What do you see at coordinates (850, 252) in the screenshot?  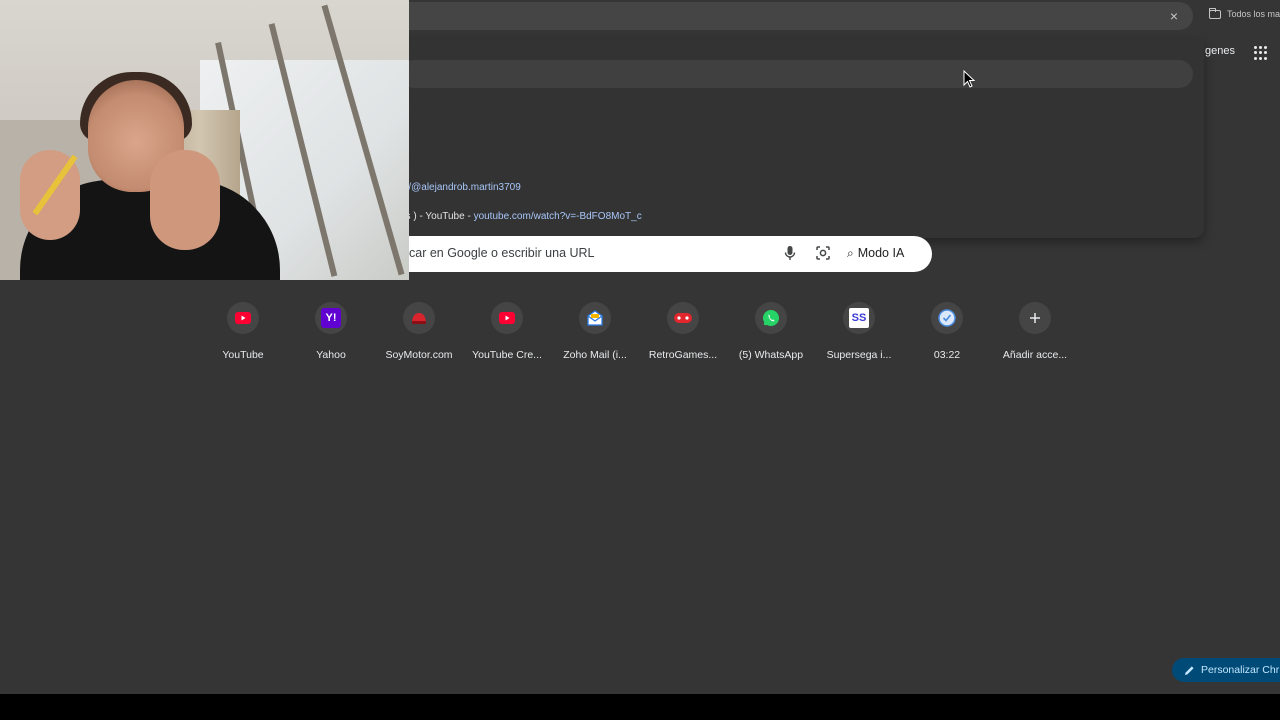 I see `ai-search-icon: ⌕` at bounding box center [850, 252].